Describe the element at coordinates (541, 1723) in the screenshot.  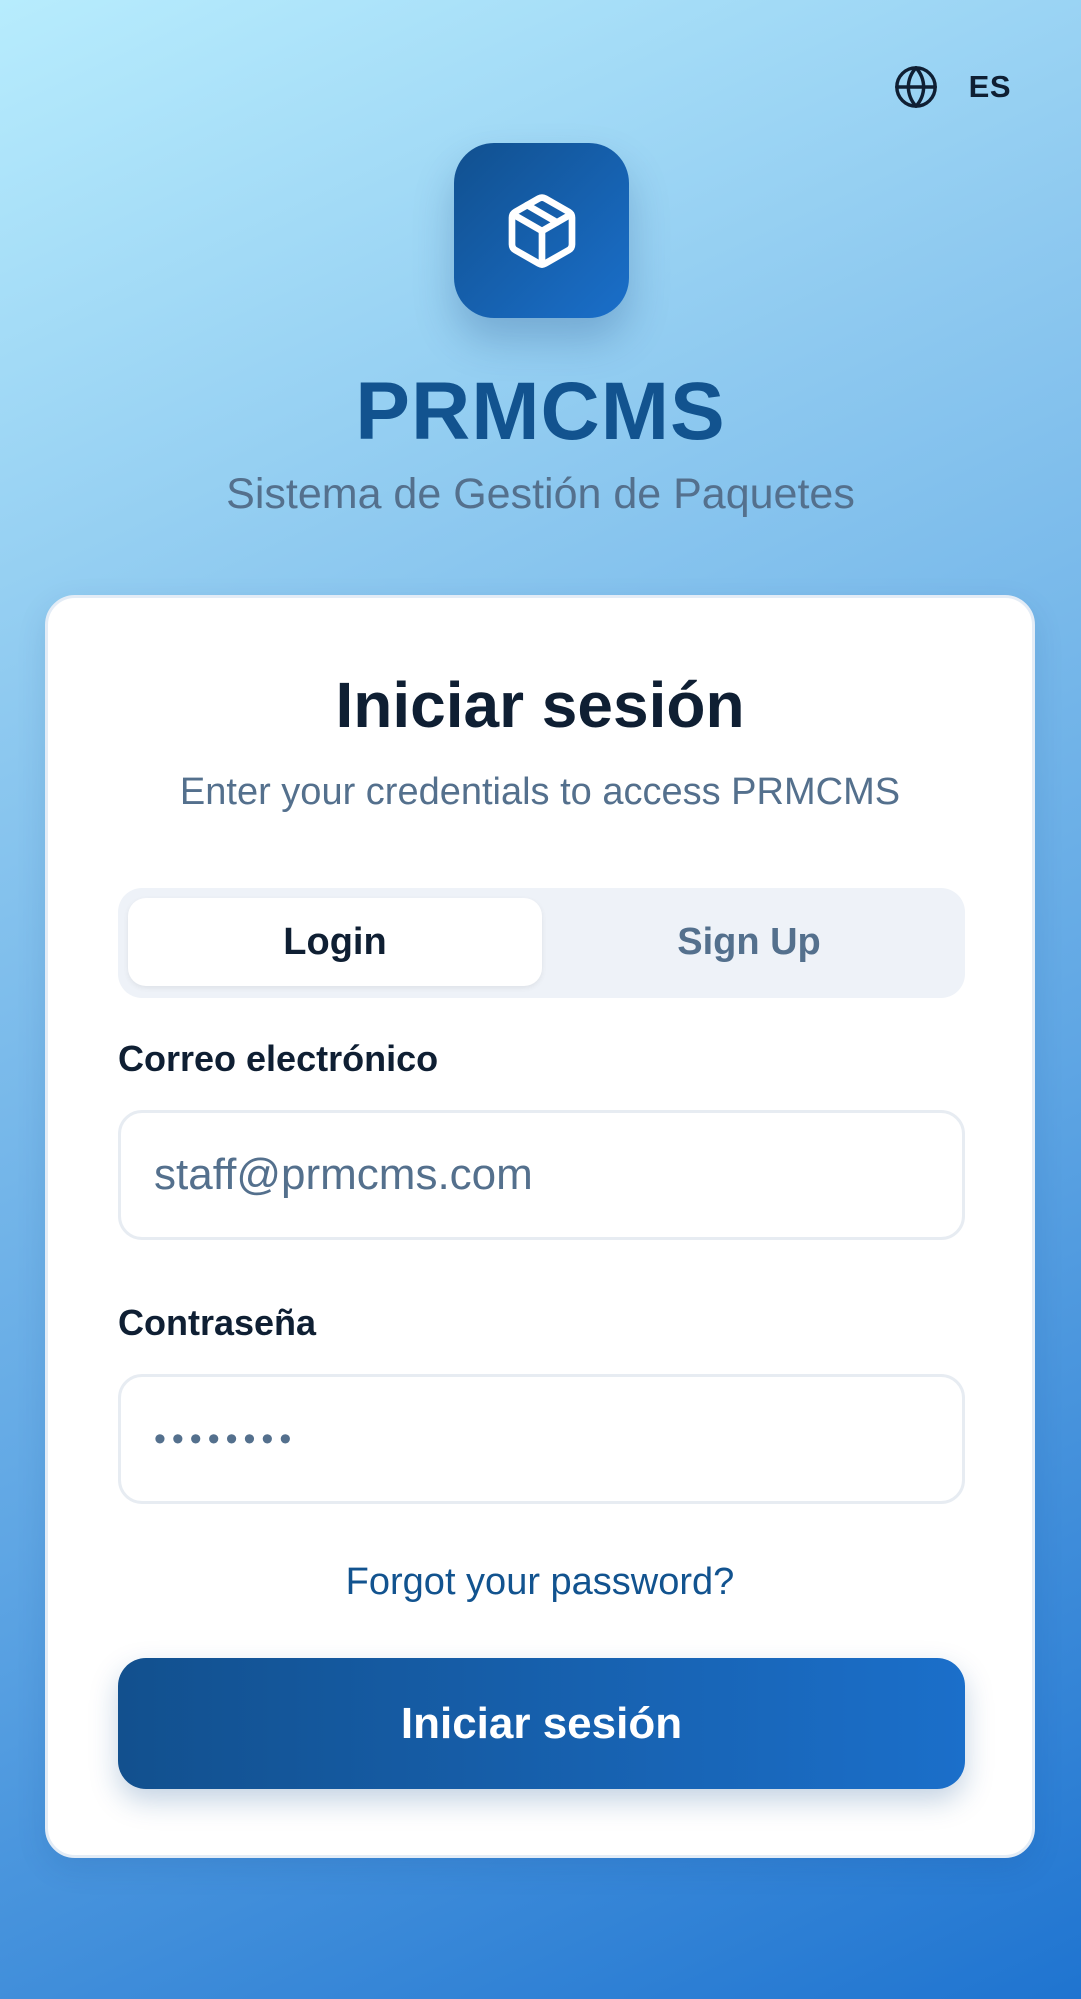
I see `sign-in-button: Iniciar sesión` at that location.